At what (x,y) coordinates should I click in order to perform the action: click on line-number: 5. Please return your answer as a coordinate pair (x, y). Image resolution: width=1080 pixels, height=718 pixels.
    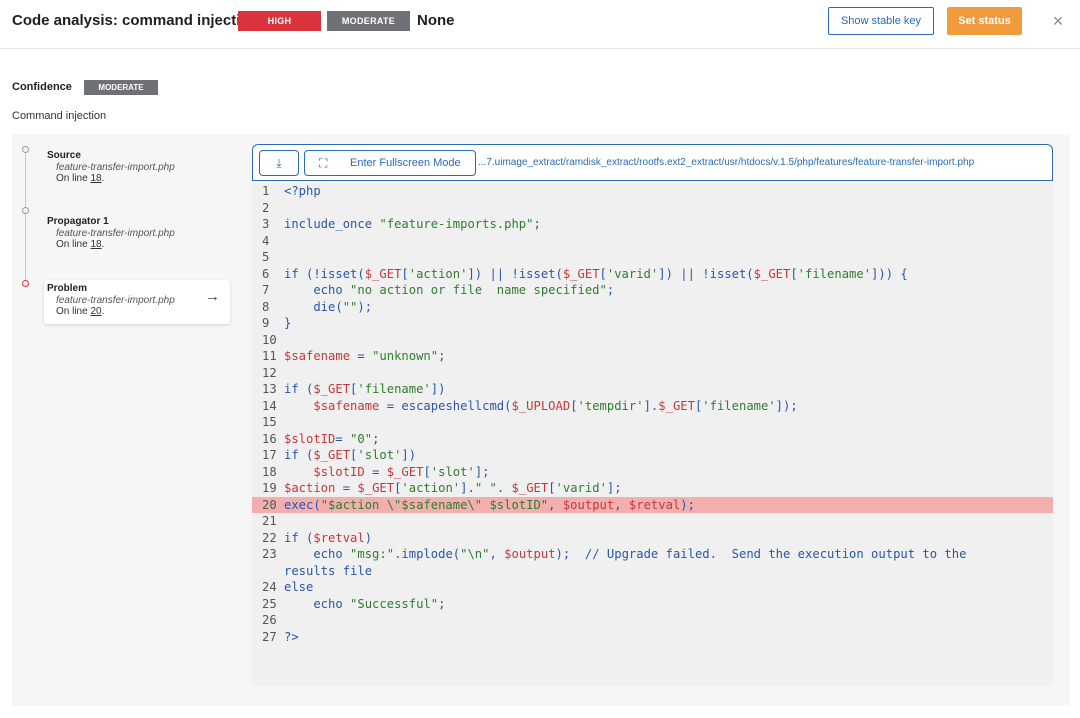
    Looking at the image, I should click on (266, 257).